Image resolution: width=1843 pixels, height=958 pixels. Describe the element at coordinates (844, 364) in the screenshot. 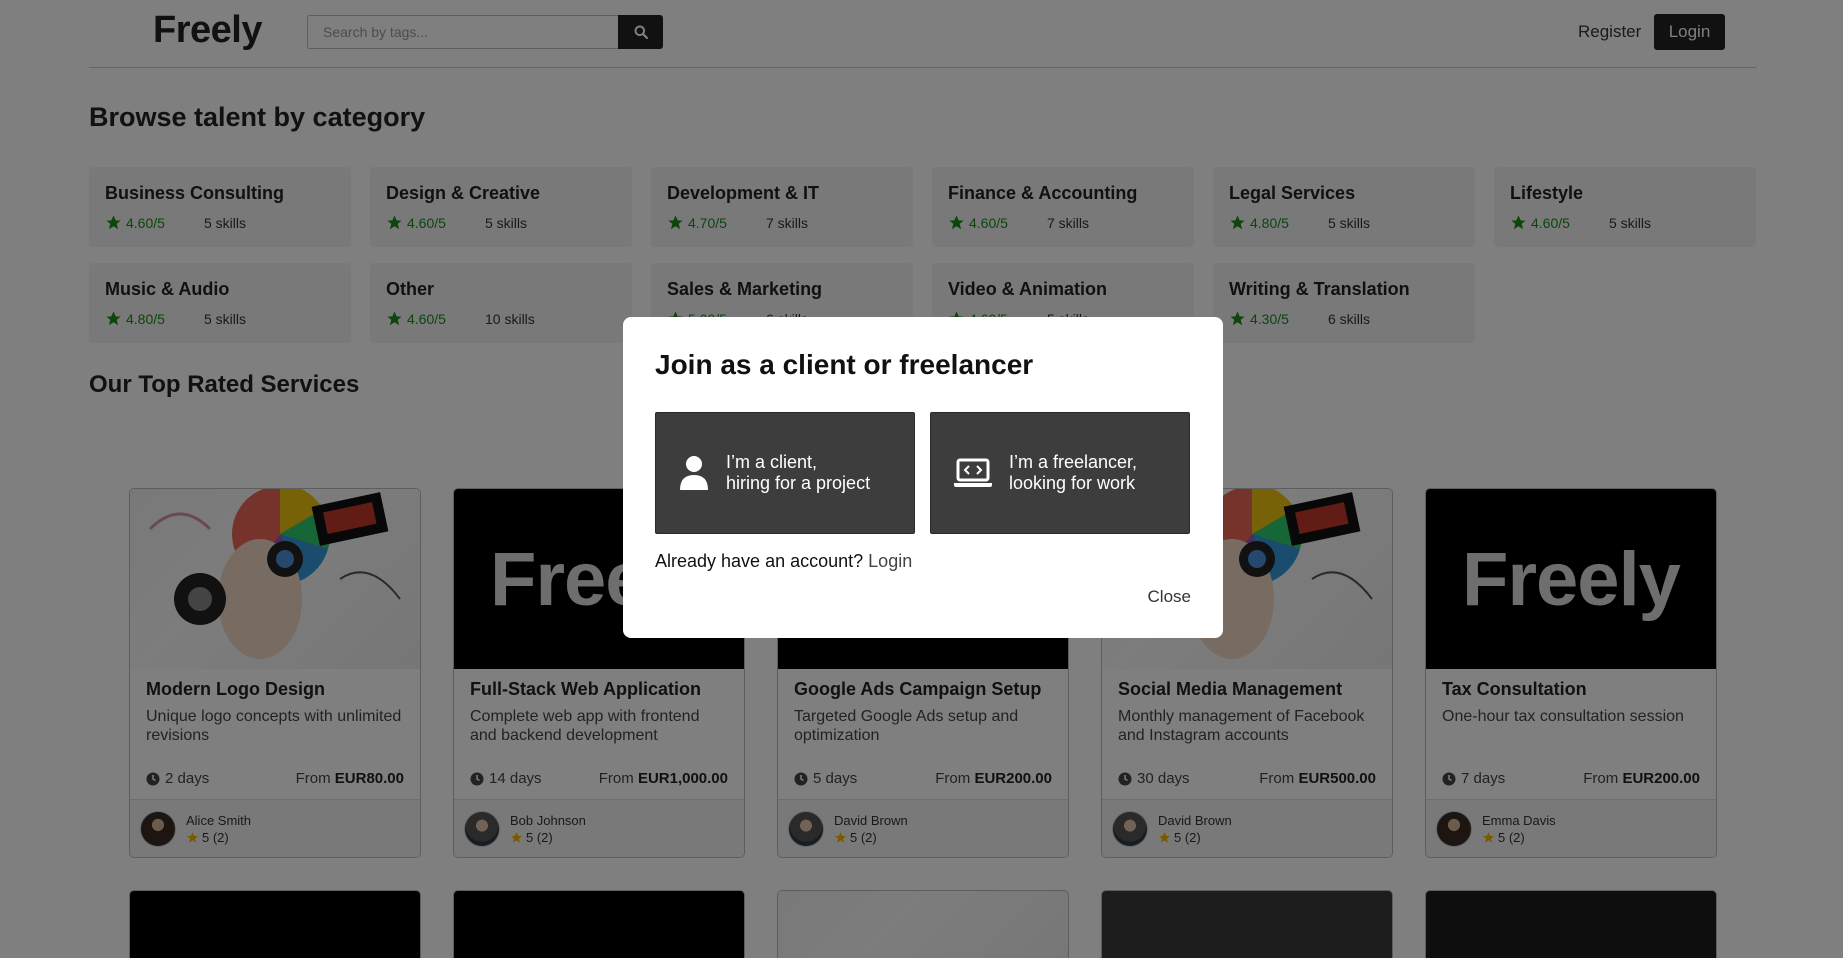

I see `modal-title: Join as a client or freelancer` at that location.